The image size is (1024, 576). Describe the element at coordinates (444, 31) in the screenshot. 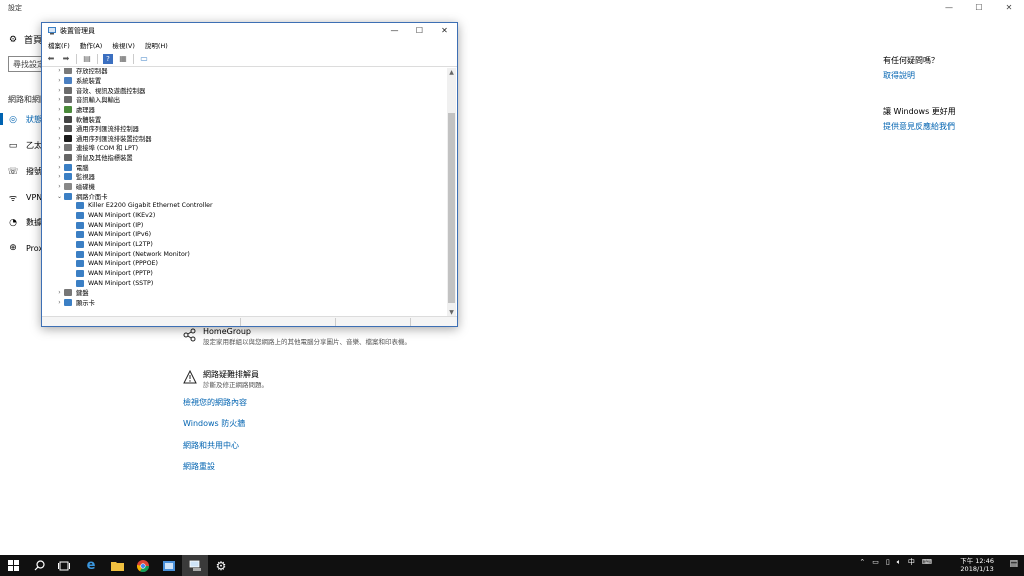

I see `dm-close-button: ✕` at that location.